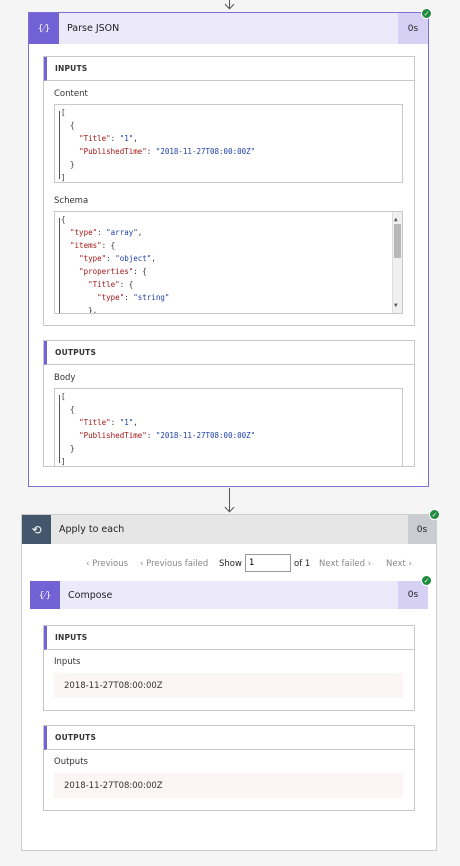 This screenshot has height=866, width=460. Describe the element at coordinates (107, 564) in the screenshot. I see `previous-button: ‹ Previous` at that location.